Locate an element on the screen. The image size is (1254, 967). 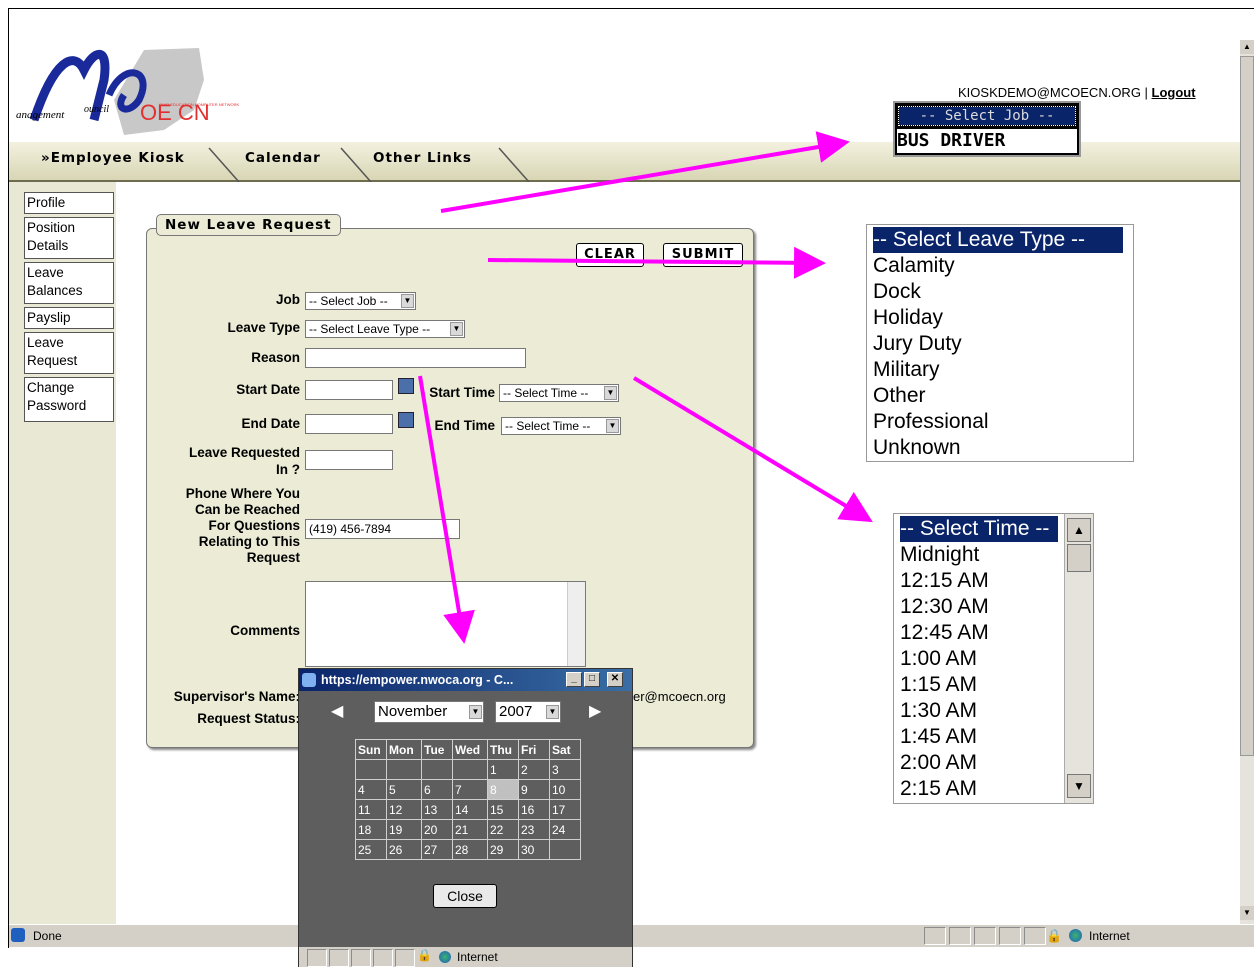
arrow-to-time-zoom is located at coordinates (752, 449).